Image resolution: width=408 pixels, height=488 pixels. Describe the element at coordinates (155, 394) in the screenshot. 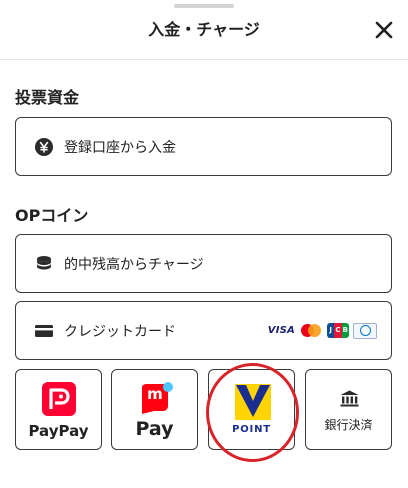

I see `merpay-logo-letter: m` at that location.